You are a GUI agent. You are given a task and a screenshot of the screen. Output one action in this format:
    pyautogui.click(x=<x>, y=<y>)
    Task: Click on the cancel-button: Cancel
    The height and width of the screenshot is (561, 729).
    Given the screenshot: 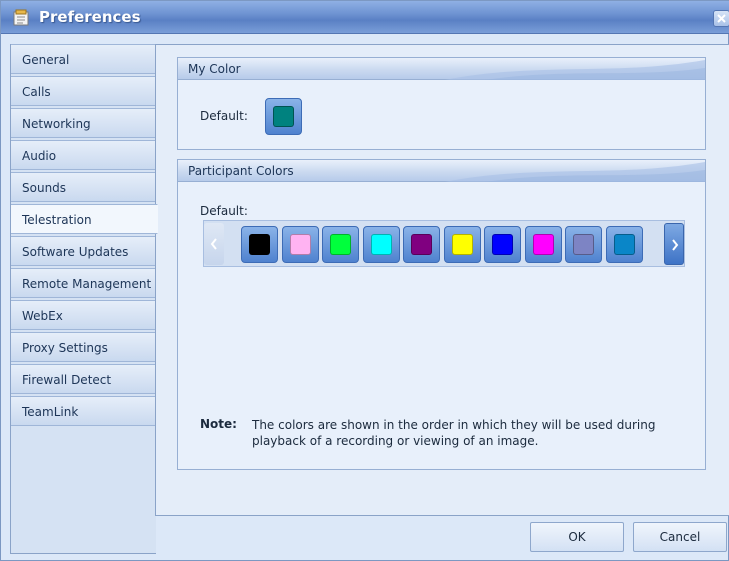 What is the action you would take?
    pyautogui.click(x=680, y=537)
    